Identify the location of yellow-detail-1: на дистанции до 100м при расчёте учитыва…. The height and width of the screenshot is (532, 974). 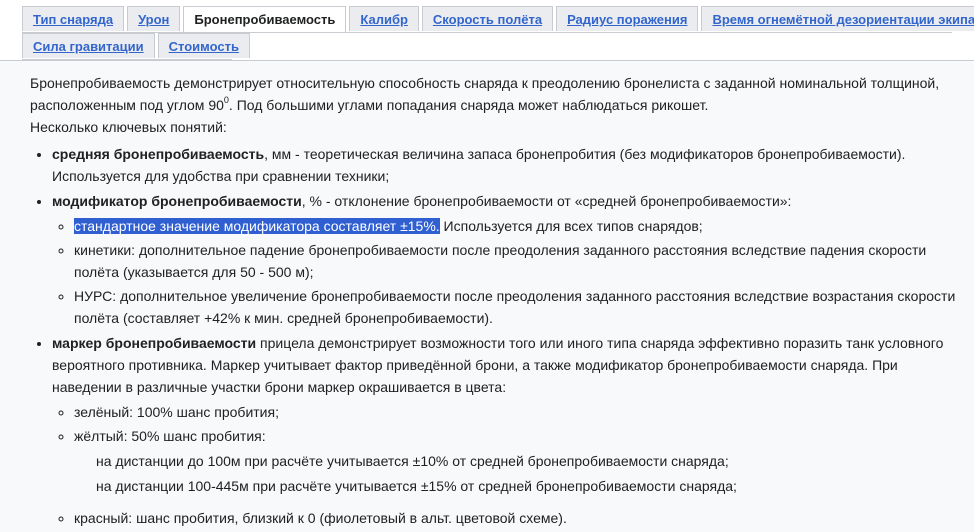
(412, 461).